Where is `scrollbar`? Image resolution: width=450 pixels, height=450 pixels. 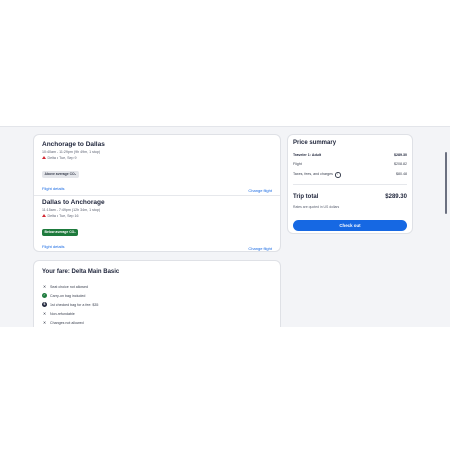
scrollbar is located at coordinates (445, 183).